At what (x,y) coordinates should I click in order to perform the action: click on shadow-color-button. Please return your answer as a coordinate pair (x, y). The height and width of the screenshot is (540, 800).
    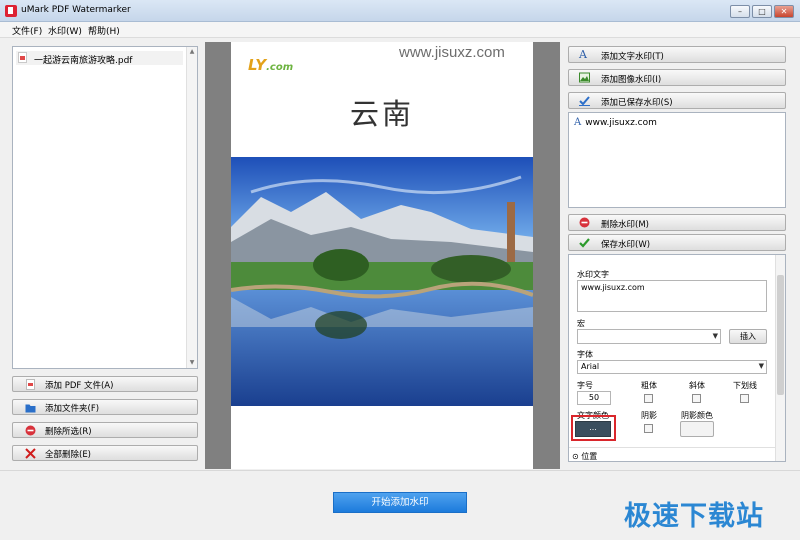
    Looking at the image, I should click on (697, 429).